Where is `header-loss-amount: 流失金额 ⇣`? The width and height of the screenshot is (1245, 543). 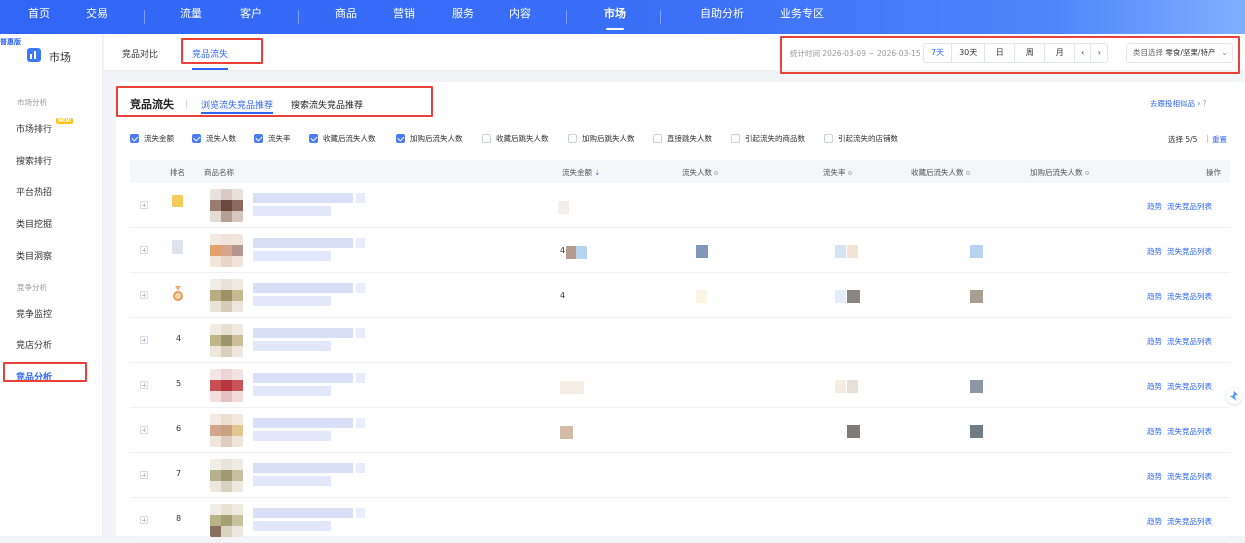 header-loss-amount: 流失金额 ⇣ is located at coordinates (581, 172).